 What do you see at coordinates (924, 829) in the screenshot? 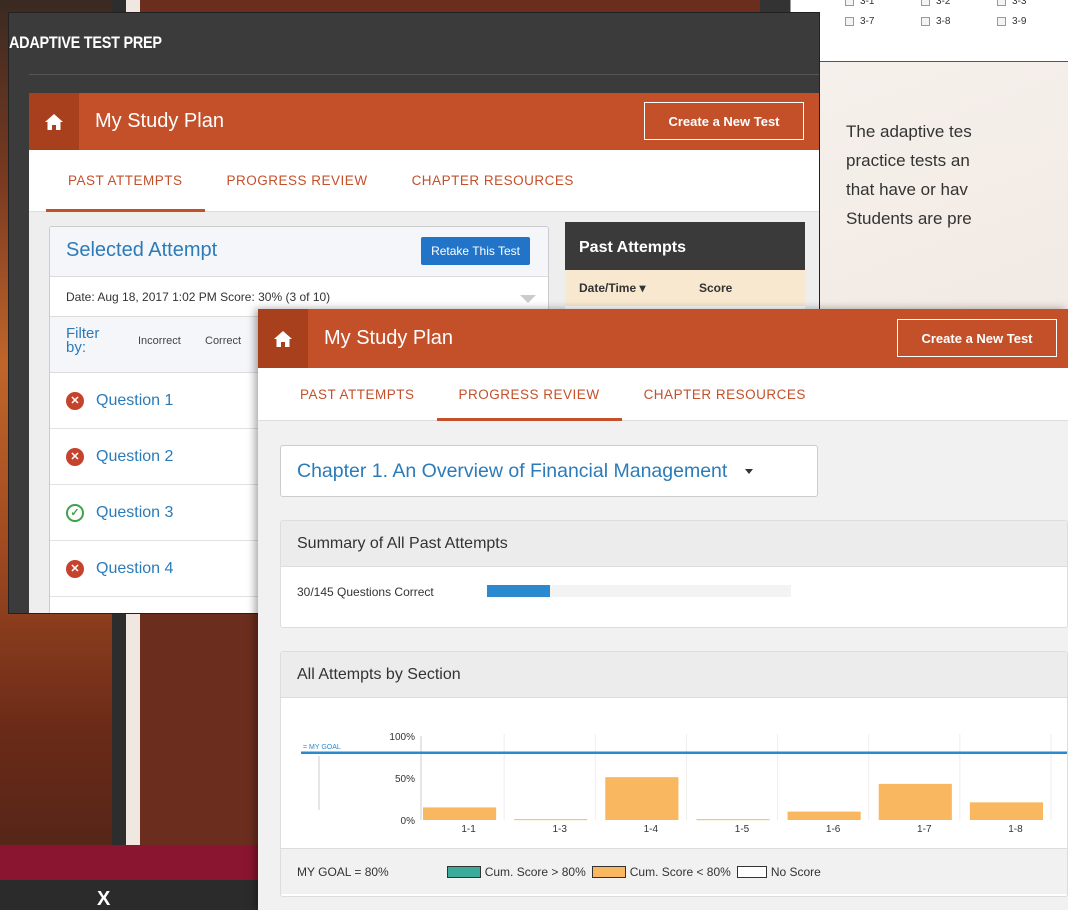
I see `x-tick-label: 1-7` at bounding box center [924, 829].